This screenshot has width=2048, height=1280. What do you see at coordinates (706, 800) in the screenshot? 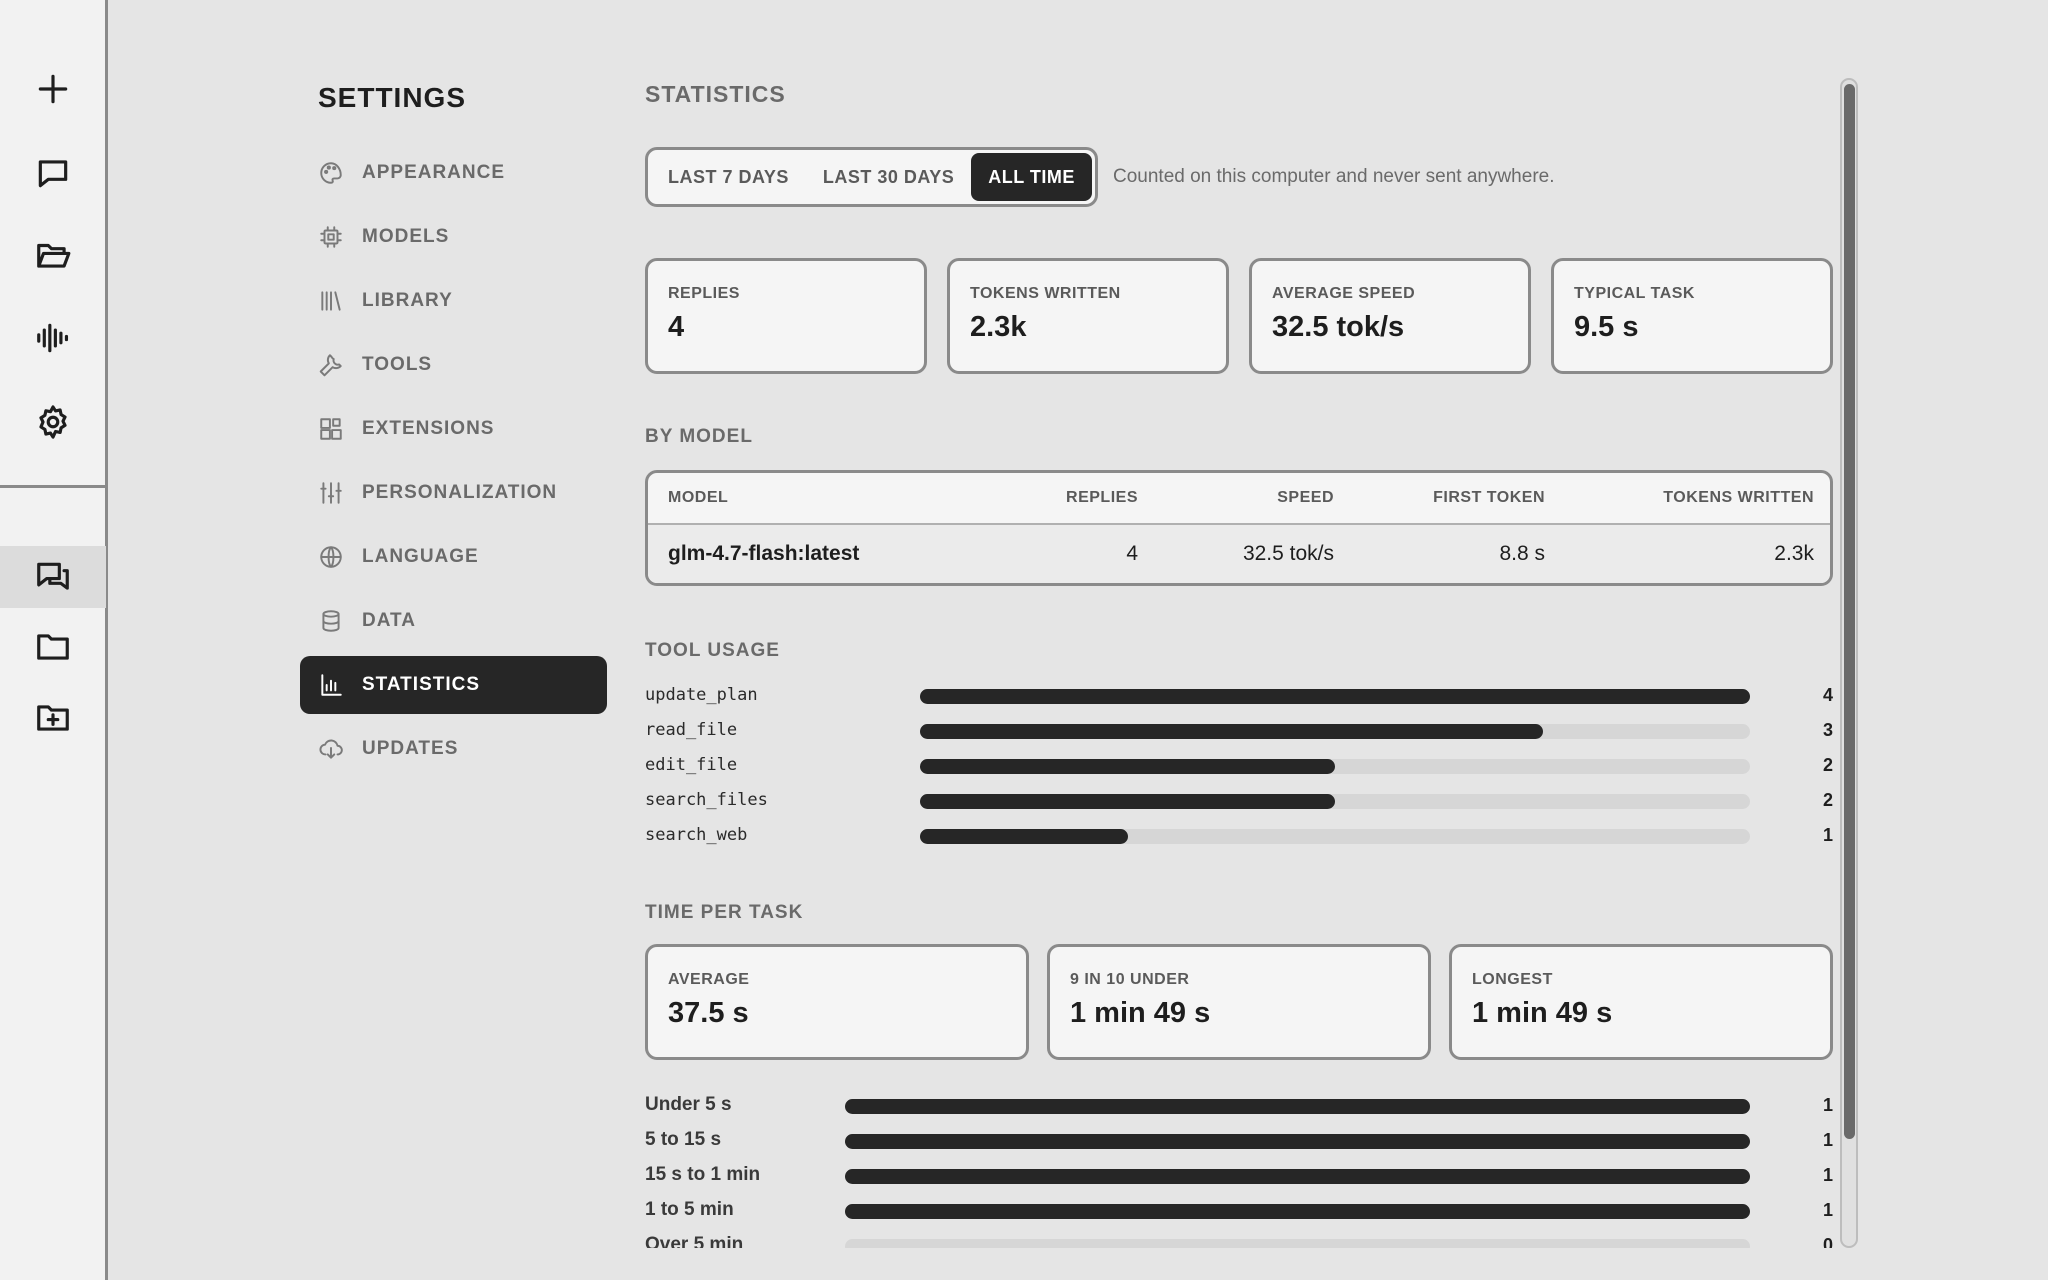
I see `bar-label: search_files` at bounding box center [706, 800].